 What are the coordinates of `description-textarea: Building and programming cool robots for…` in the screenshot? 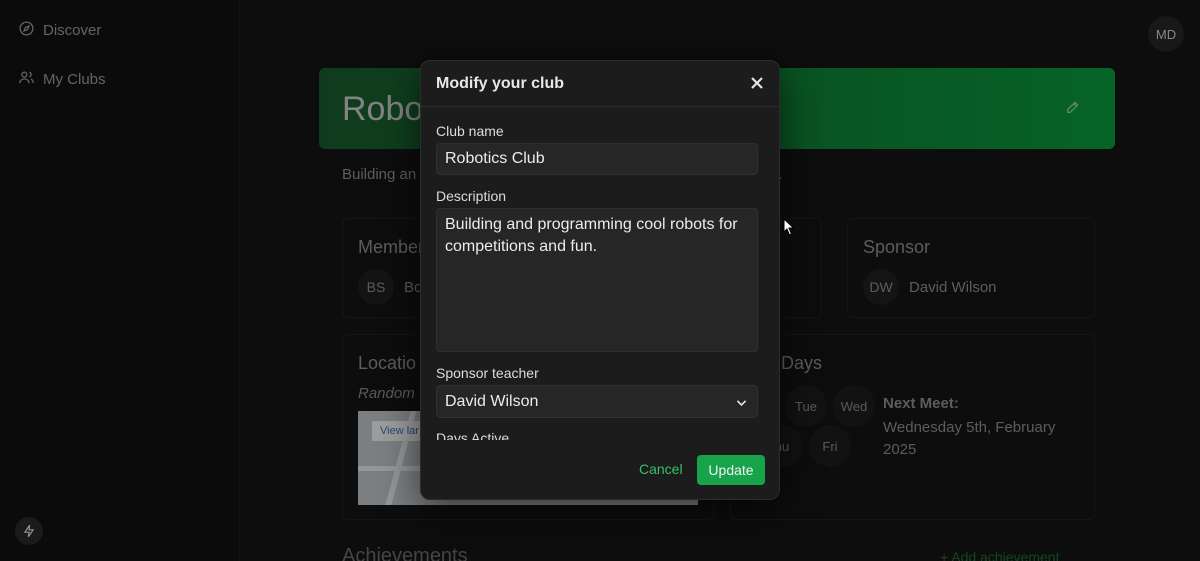 It's located at (597, 280).